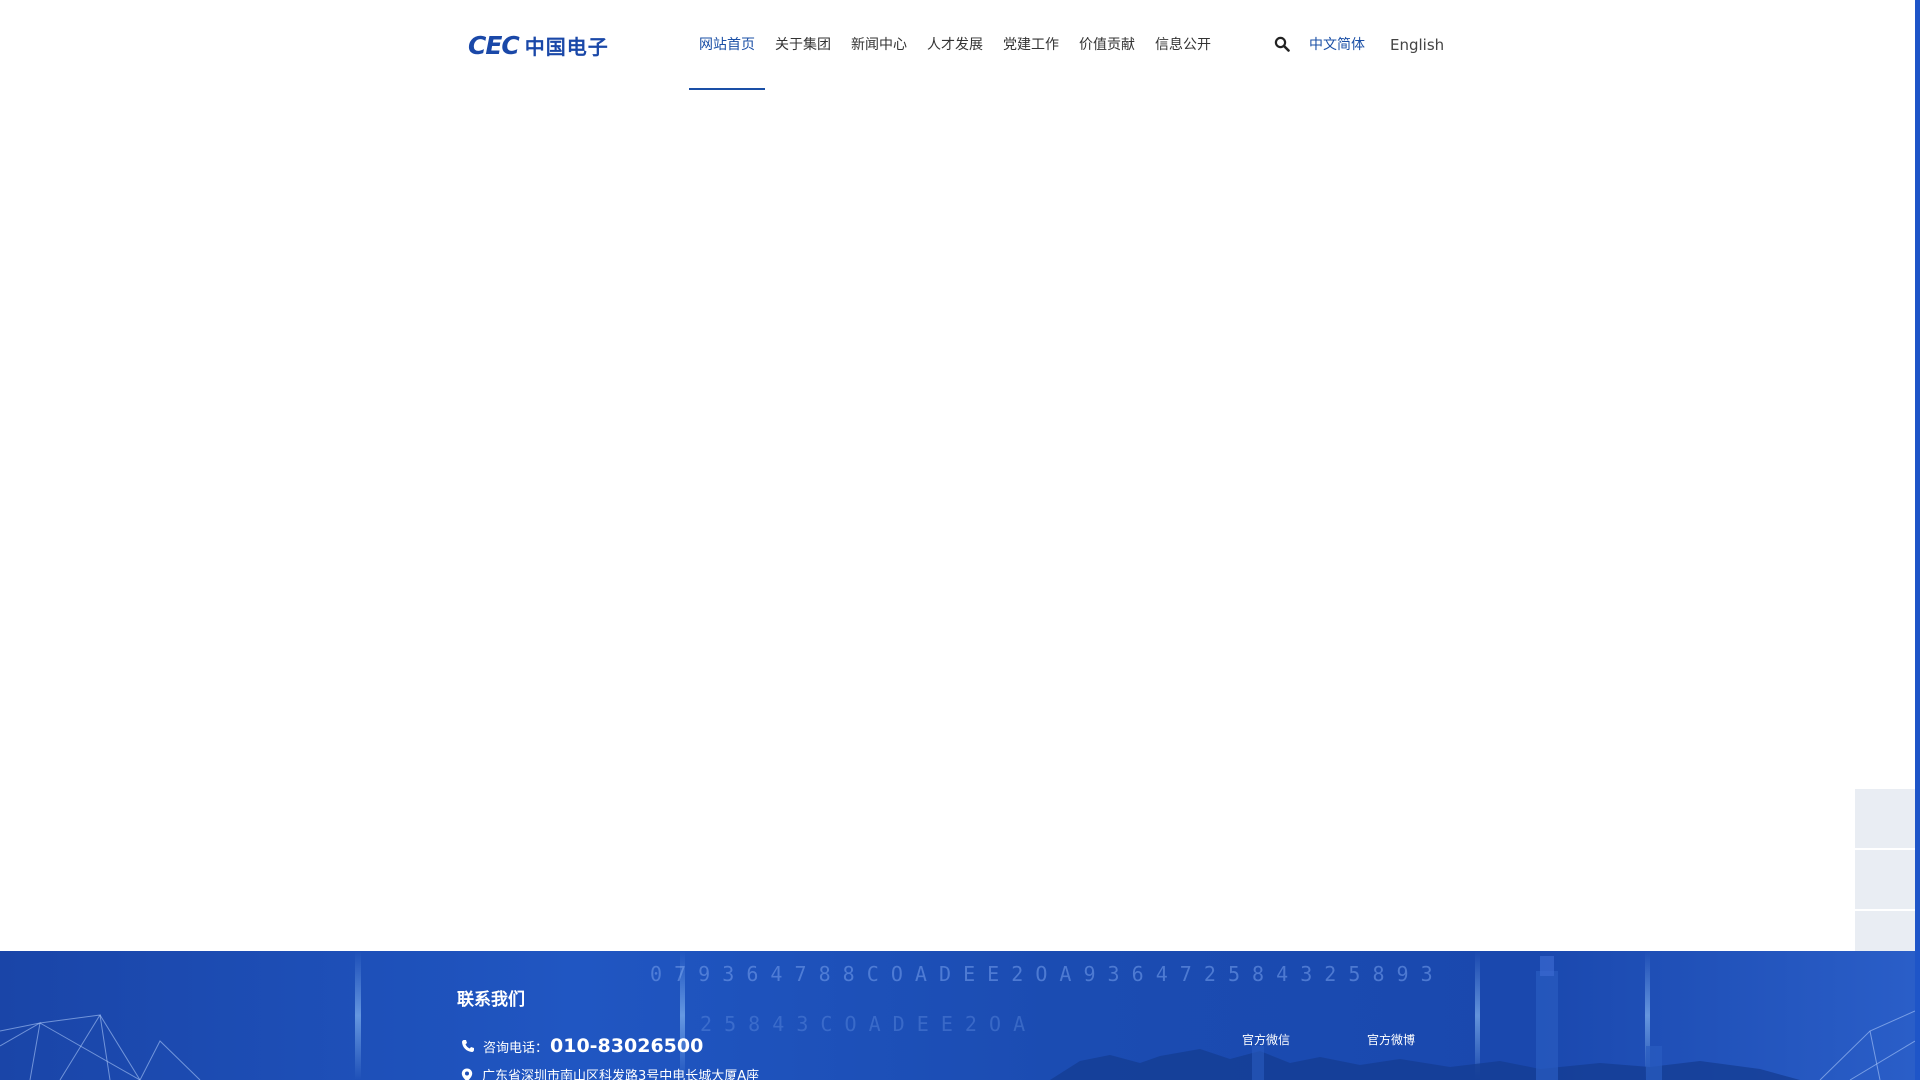  I want to click on cec-logo: CEC 中国电子, so click(538, 45).